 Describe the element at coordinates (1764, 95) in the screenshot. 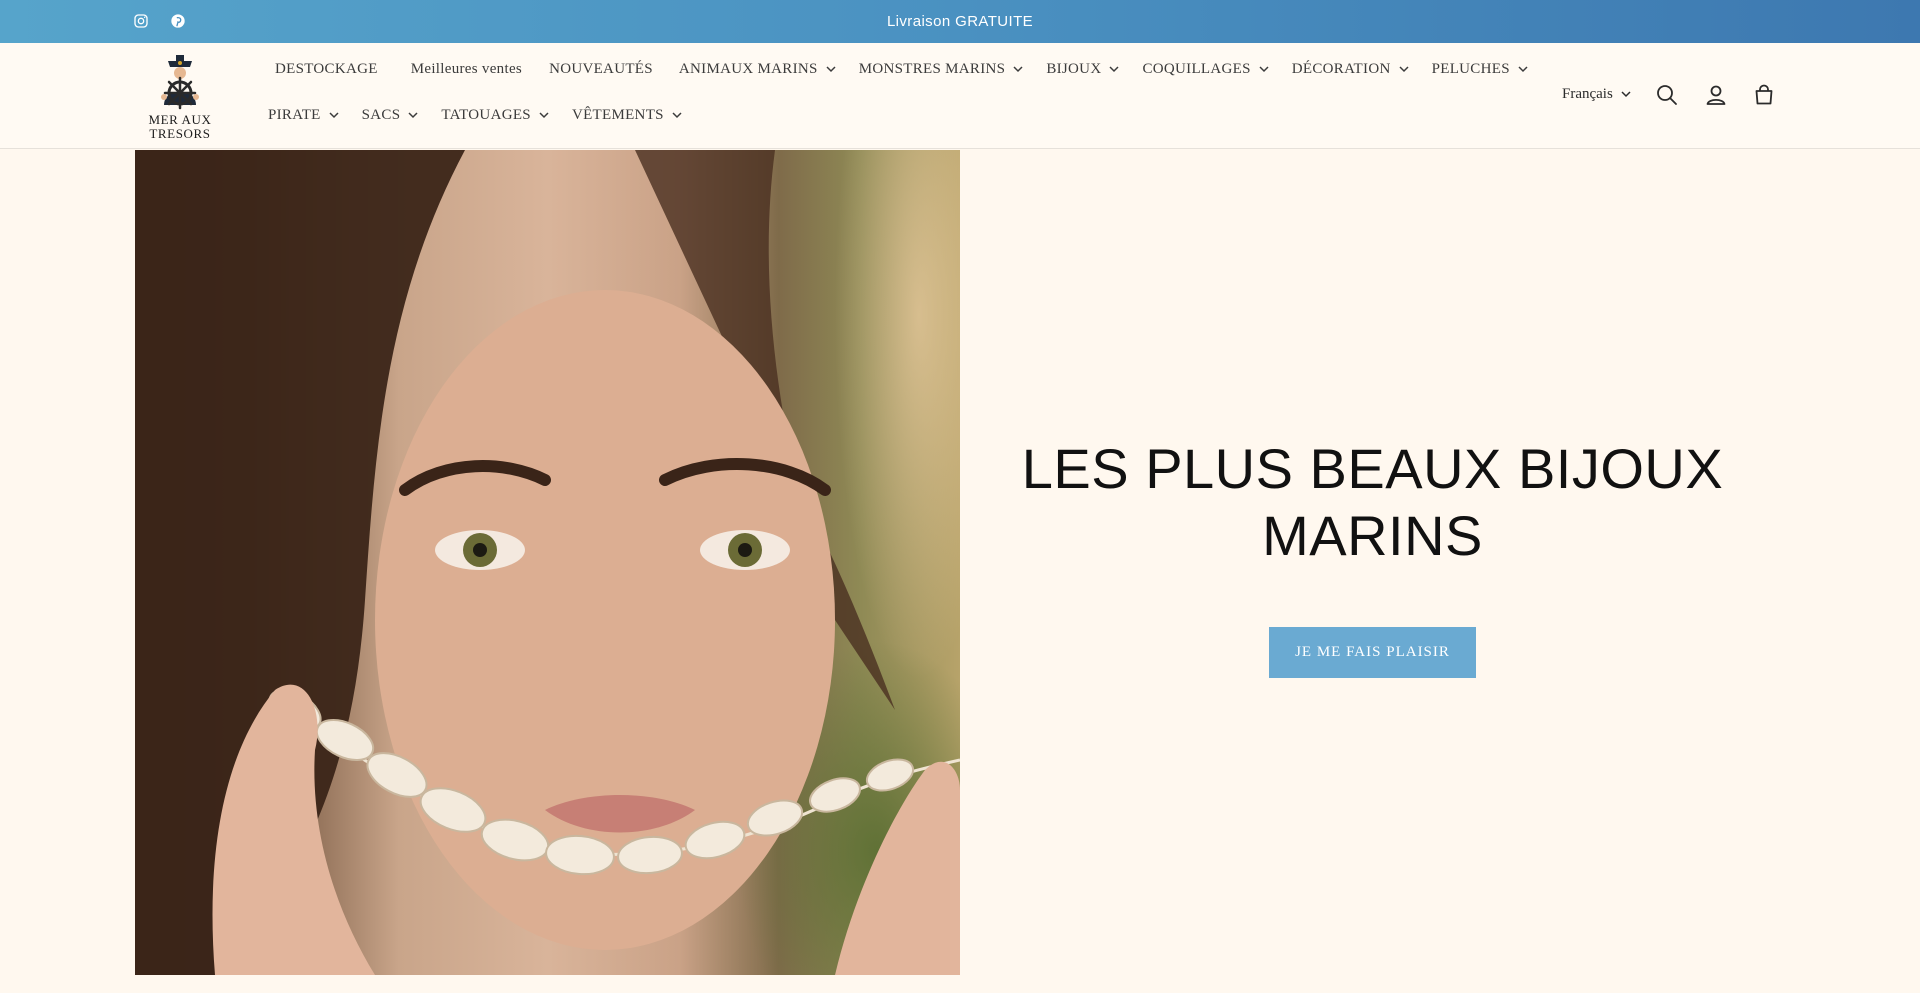

I see `cart-icon` at that location.